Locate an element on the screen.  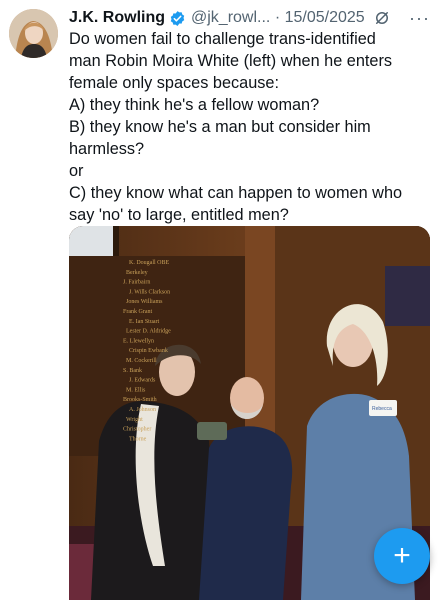
honours-board-name: E. Llewellyn is located at coordinates (138, 341).